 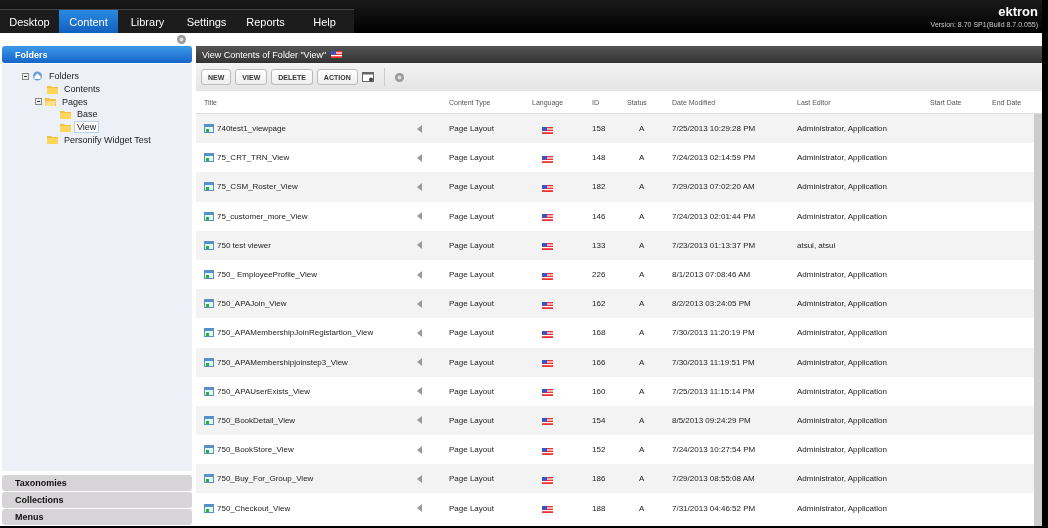 What do you see at coordinates (147, 21) in the screenshot?
I see `nav-tab: Library` at bounding box center [147, 21].